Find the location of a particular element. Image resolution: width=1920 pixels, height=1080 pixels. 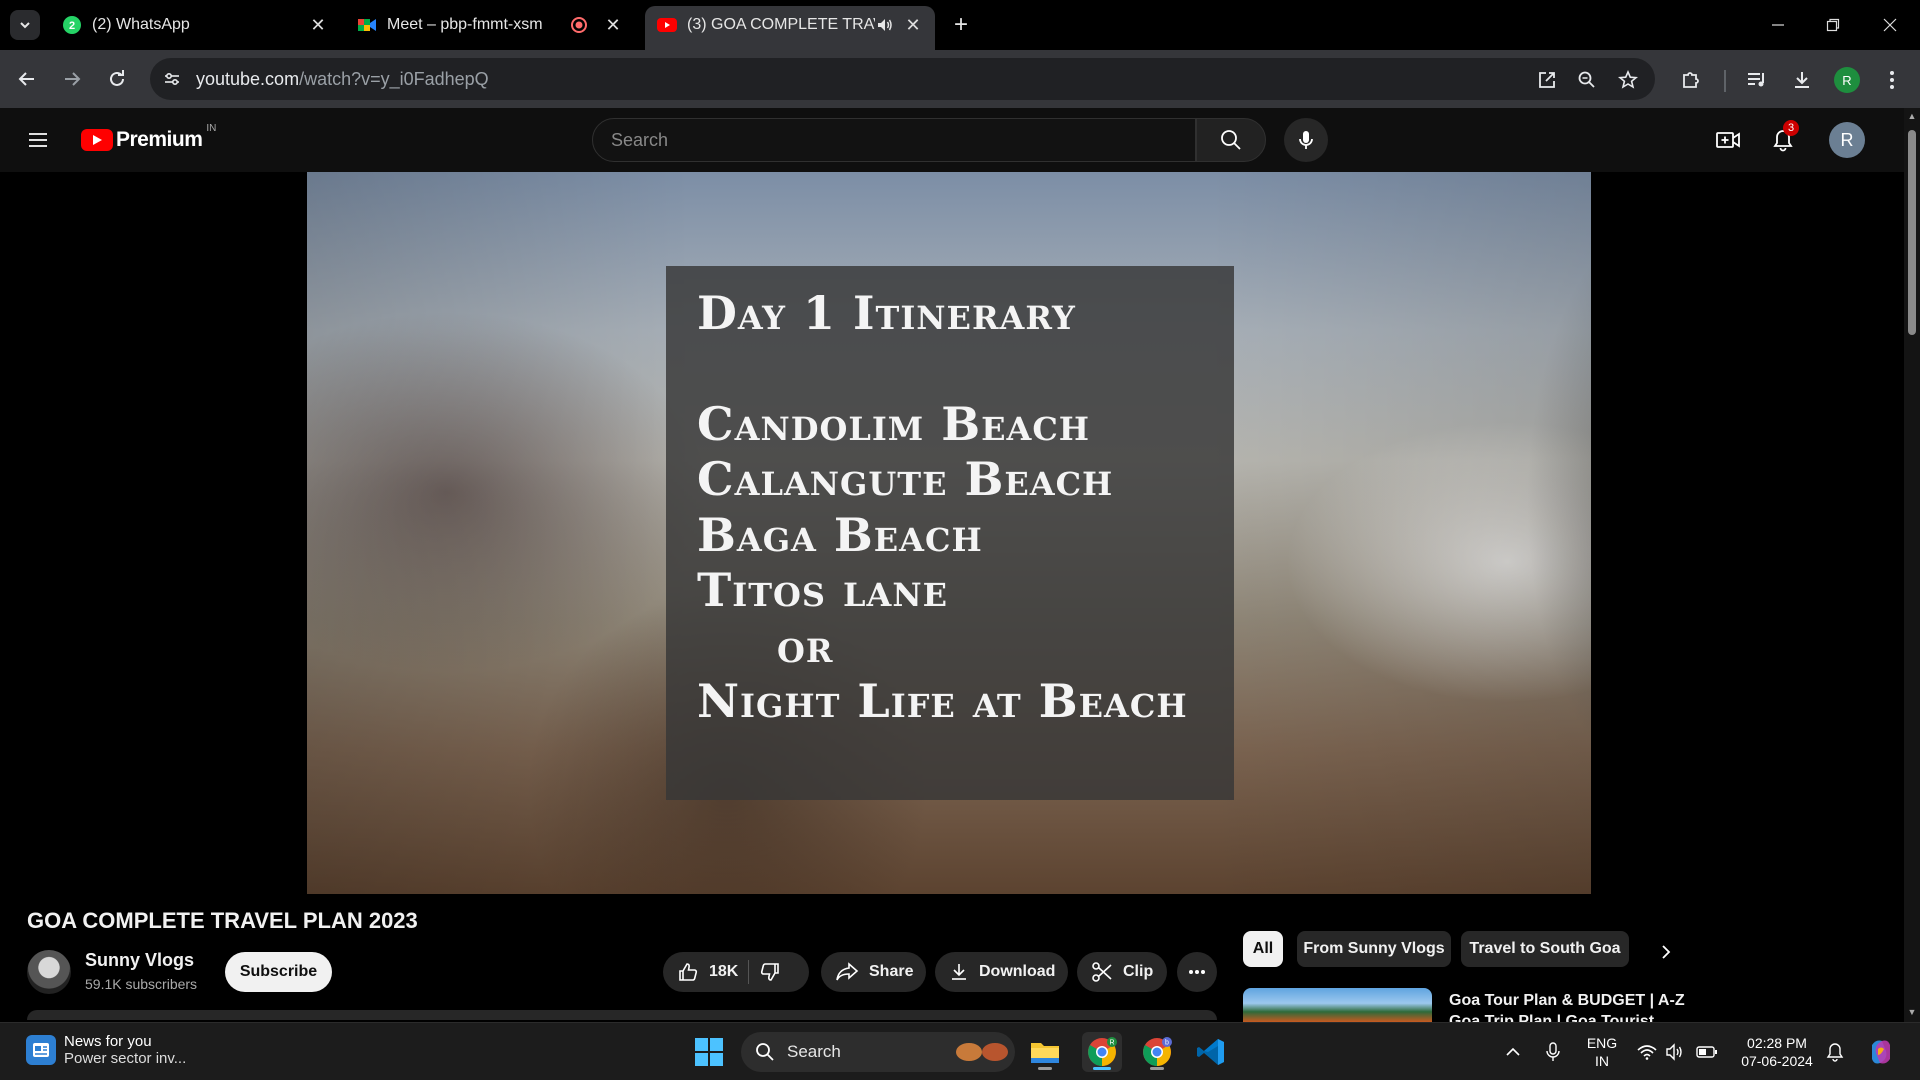

share-button: Share is located at coordinates (873, 972).